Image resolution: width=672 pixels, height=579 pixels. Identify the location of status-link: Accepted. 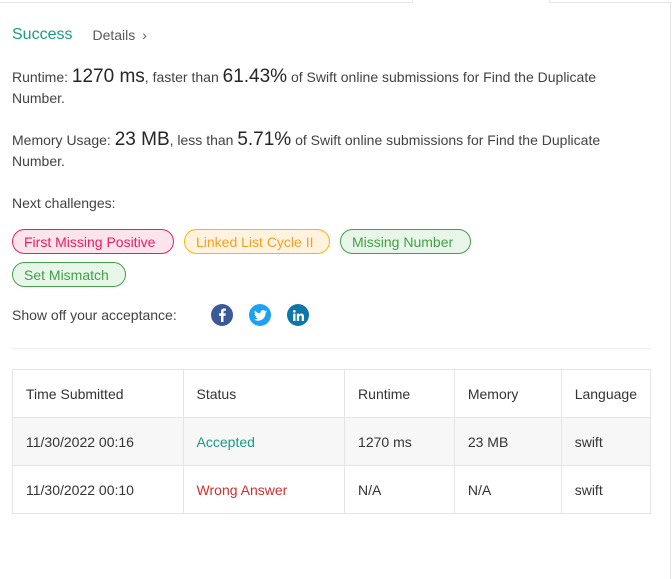
(264, 441).